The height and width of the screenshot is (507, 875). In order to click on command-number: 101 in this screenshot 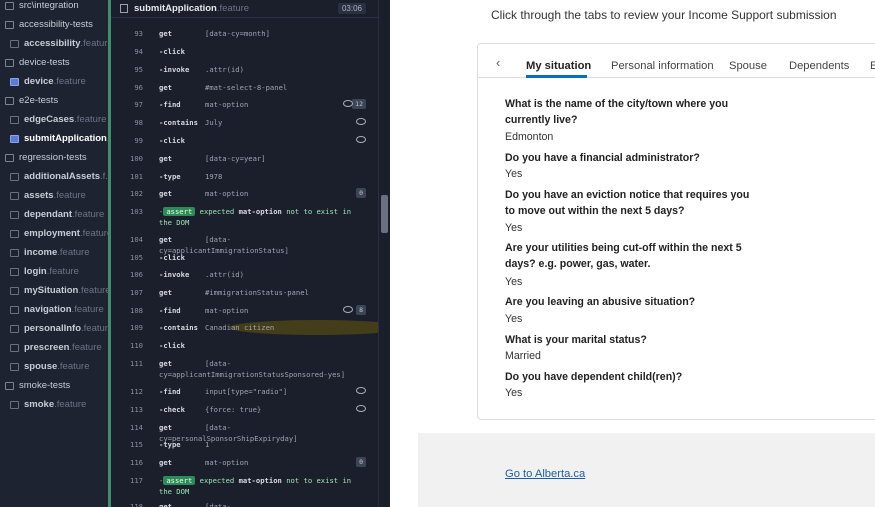, I will do `click(136, 176)`.